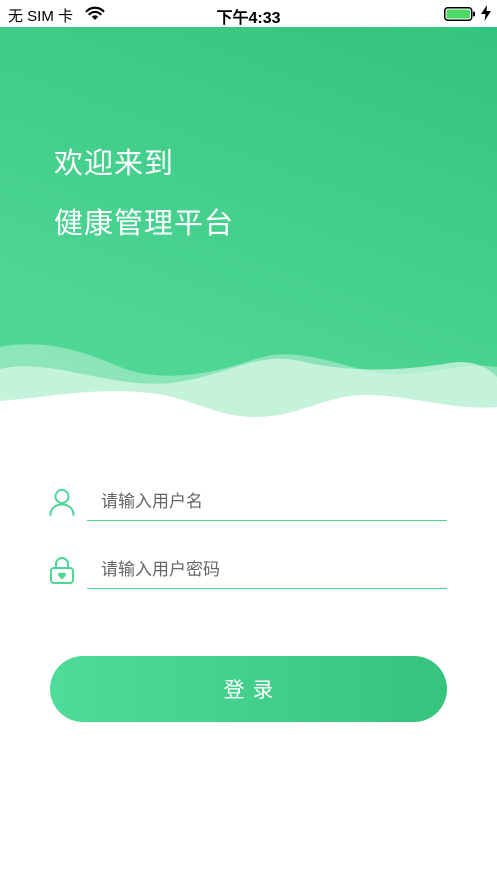 The image size is (497, 883). What do you see at coordinates (267, 570) in the screenshot?
I see `password-input` at bounding box center [267, 570].